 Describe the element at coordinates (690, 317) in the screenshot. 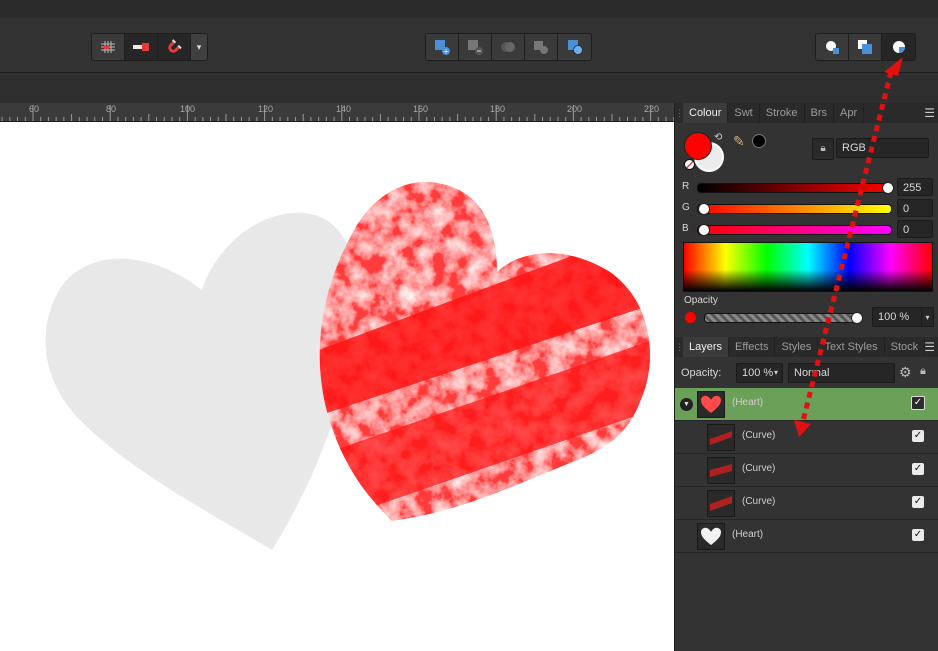

I see `opacity-colour-dot` at that location.